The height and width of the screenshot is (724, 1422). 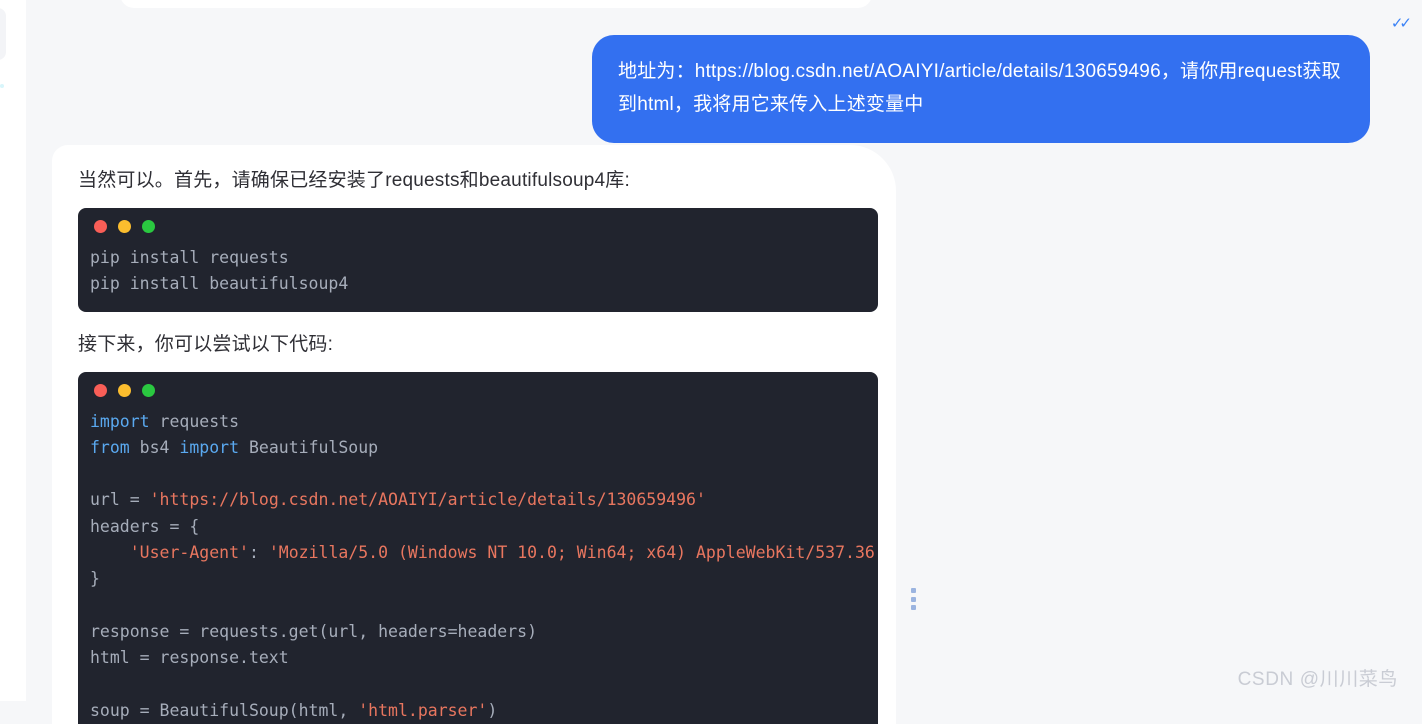 I want to click on code-line: pip install requests, so click(x=189, y=257).